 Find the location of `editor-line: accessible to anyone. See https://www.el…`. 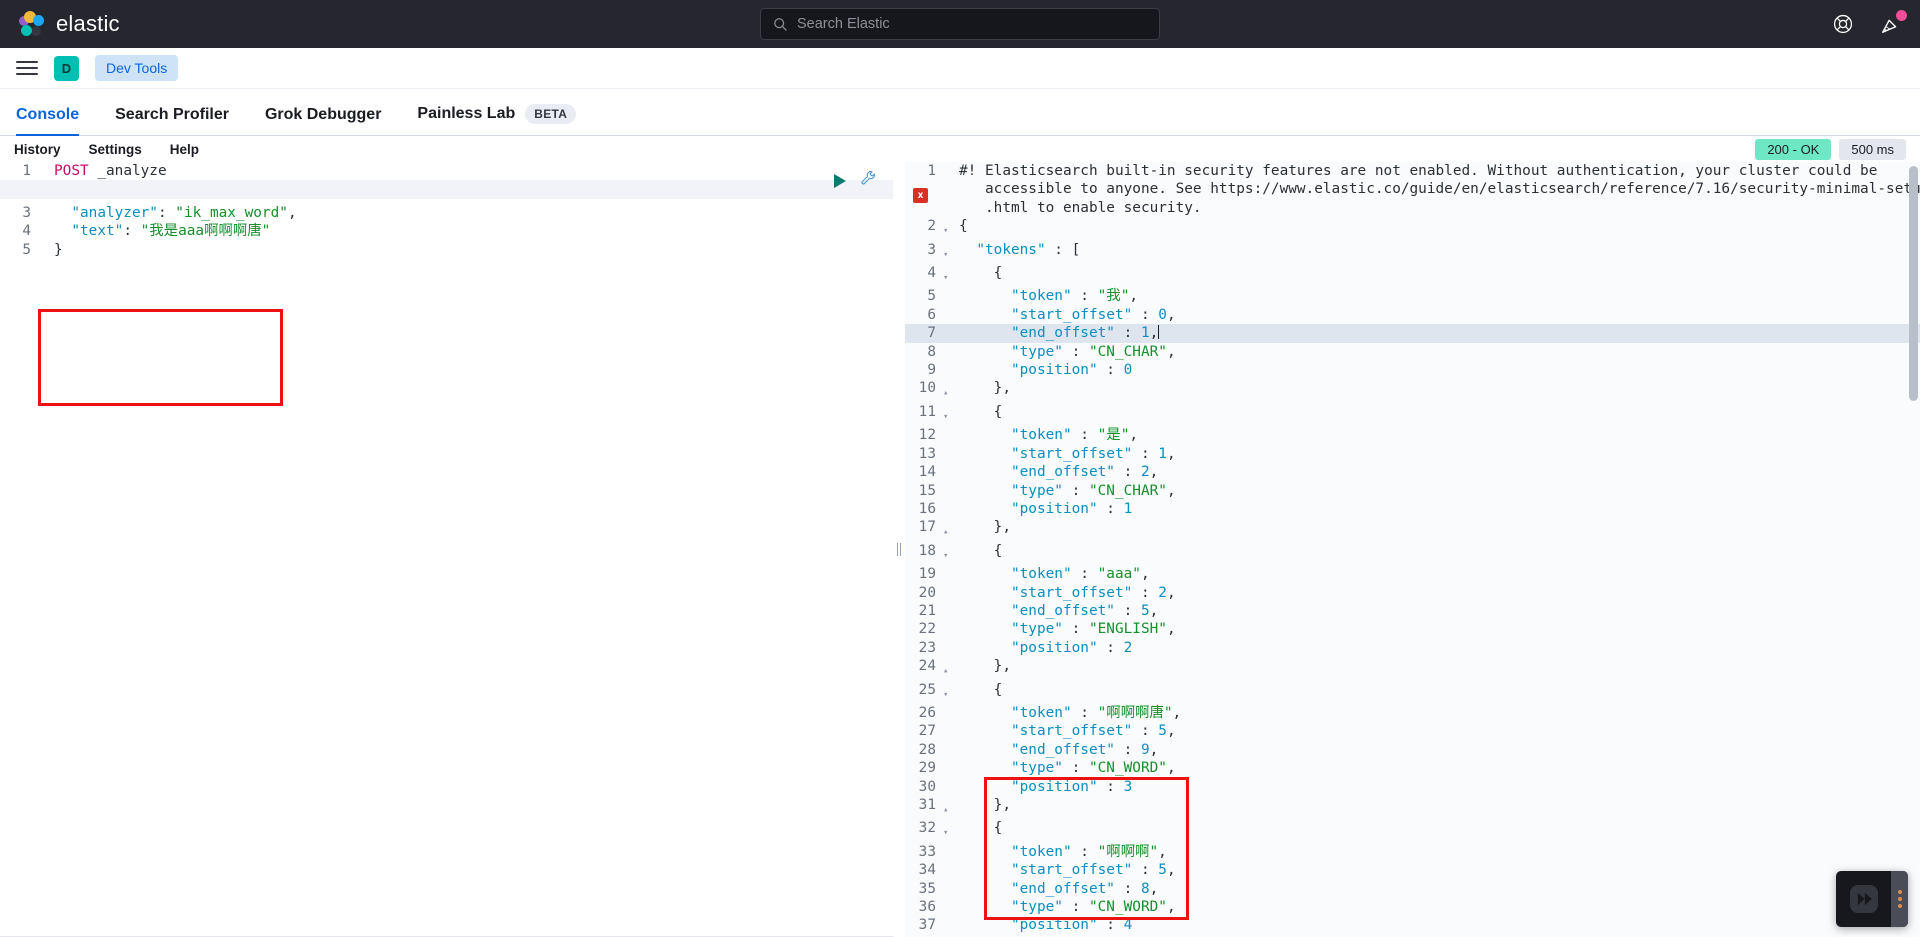

editor-line: accessible to anyone. See https://www.el… is located at coordinates (1412, 189).